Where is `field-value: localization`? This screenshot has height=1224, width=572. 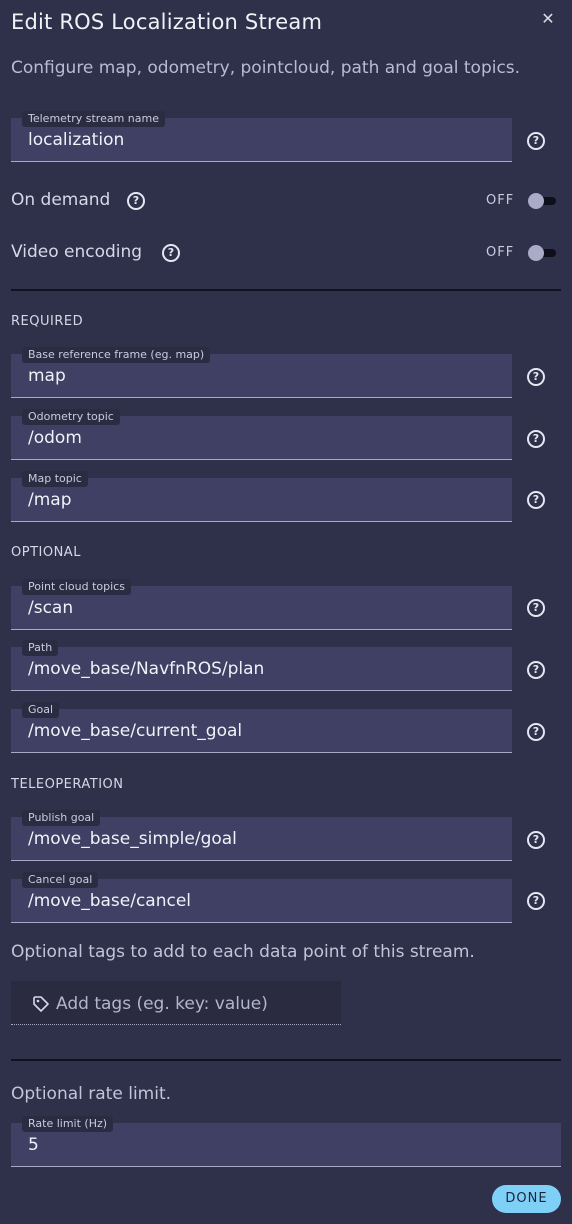 field-value: localization is located at coordinates (76, 140).